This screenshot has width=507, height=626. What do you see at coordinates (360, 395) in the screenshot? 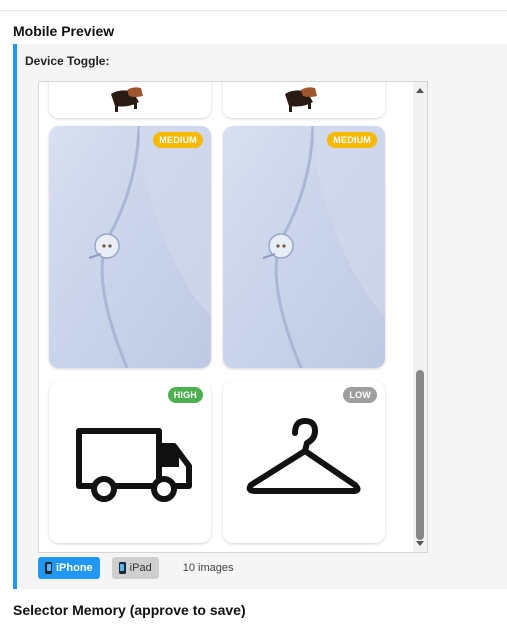
I see `priority-badge: LOW` at bounding box center [360, 395].